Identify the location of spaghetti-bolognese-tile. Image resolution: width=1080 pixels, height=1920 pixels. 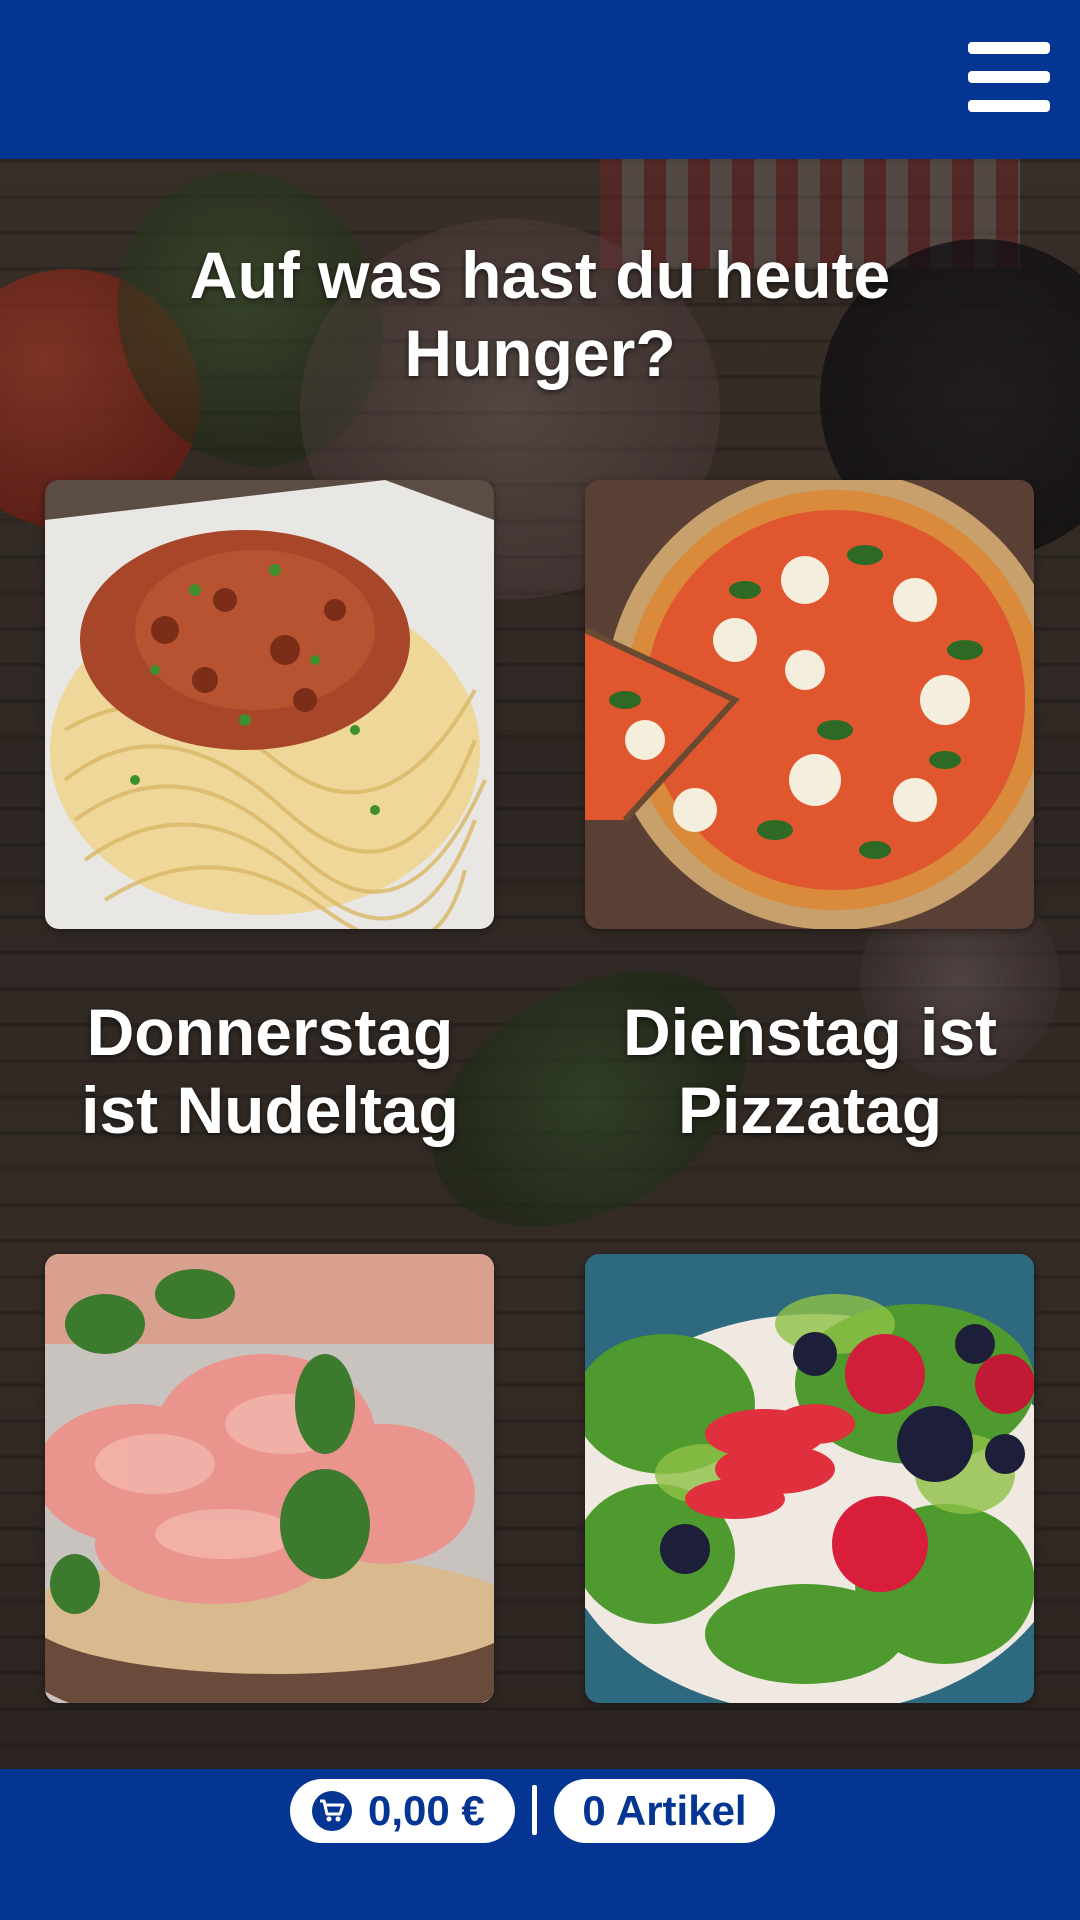
(269, 704).